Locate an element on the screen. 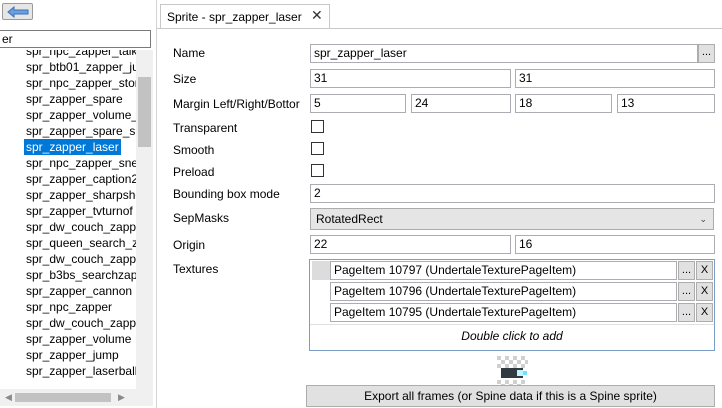 This screenshot has height=408, width=722. origin-y-field: 16 is located at coordinates (615, 244).